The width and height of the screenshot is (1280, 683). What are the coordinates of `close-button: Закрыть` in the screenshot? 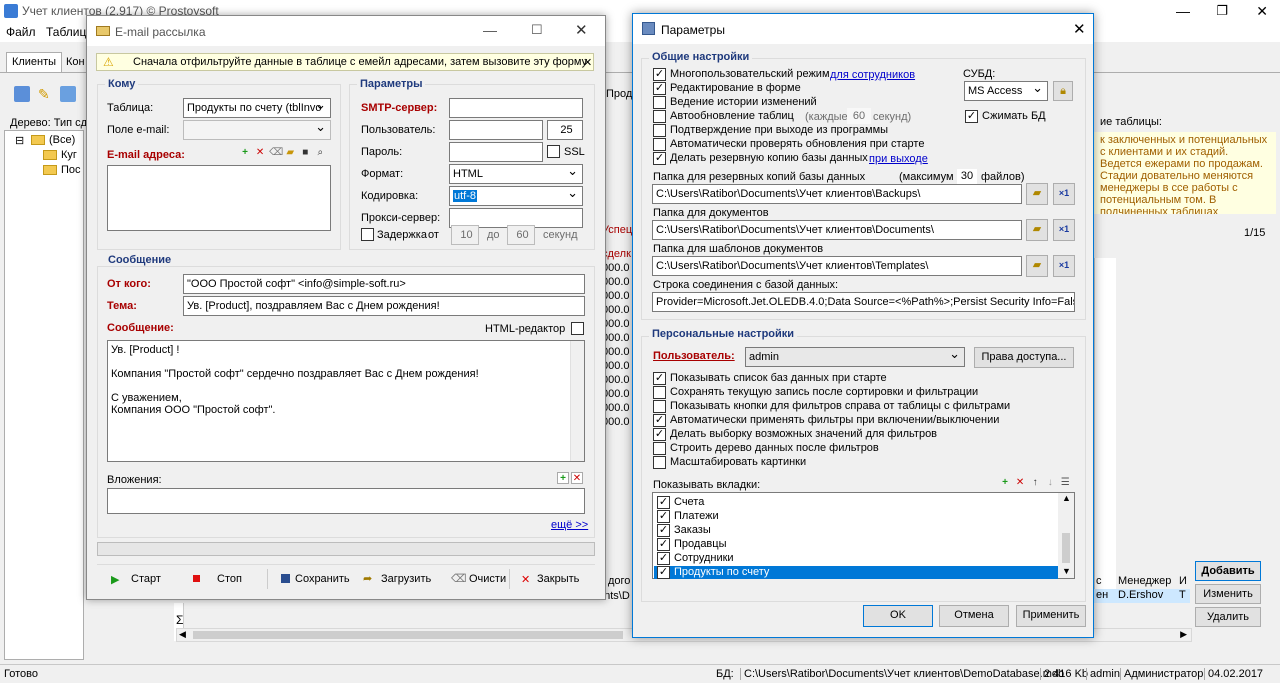 It's located at (558, 579).